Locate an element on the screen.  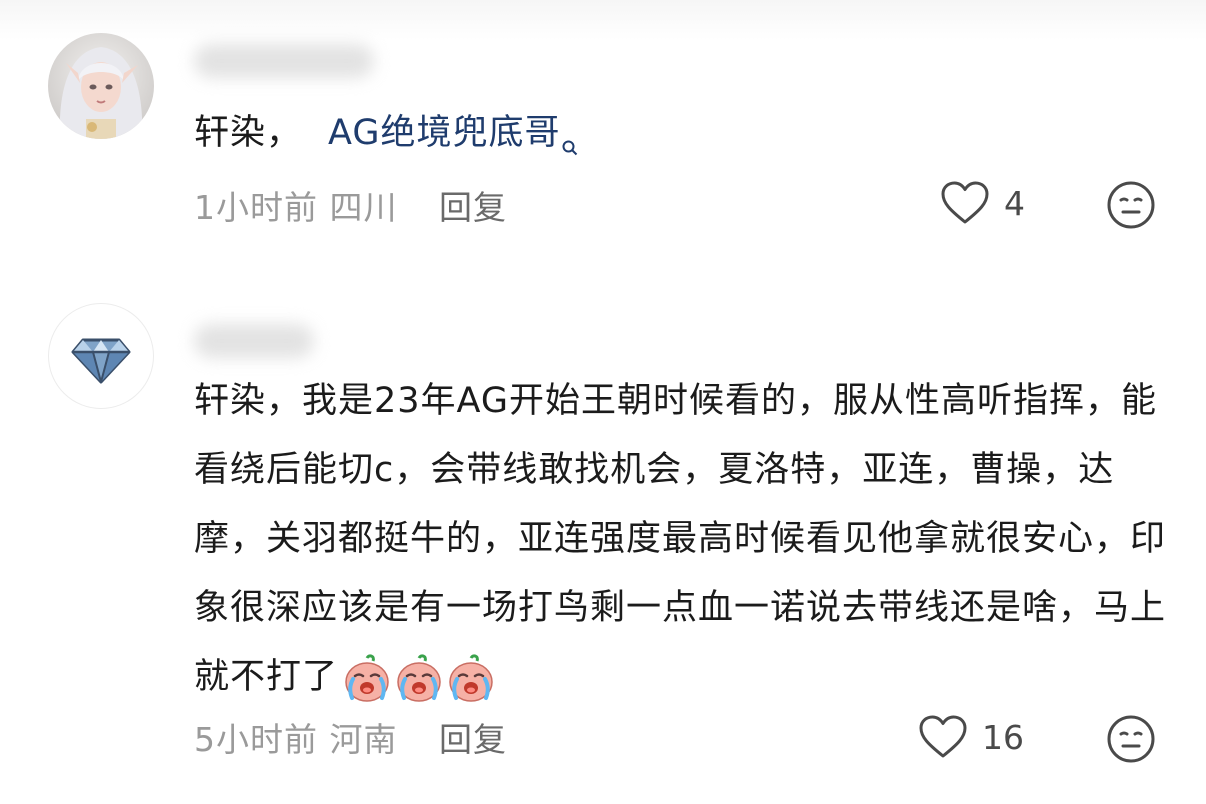
comment-location: 四川 is located at coordinates (363, 207).